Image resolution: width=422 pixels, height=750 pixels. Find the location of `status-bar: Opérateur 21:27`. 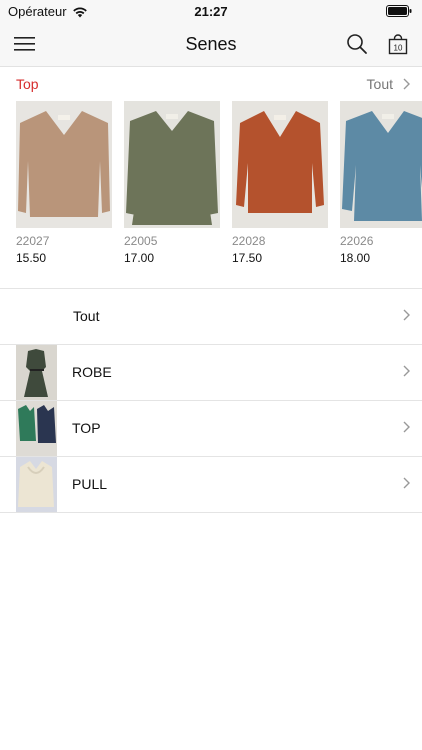

status-bar: Opérateur 21:27 is located at coordinates (211, 11).